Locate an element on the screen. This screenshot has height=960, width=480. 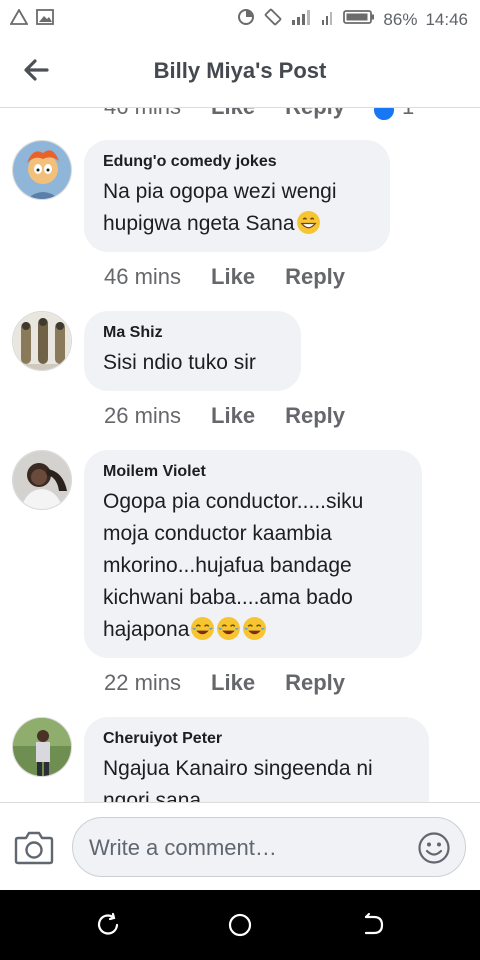
comment-author: Cheruiyot Peter is located at coordinates (256, 739).